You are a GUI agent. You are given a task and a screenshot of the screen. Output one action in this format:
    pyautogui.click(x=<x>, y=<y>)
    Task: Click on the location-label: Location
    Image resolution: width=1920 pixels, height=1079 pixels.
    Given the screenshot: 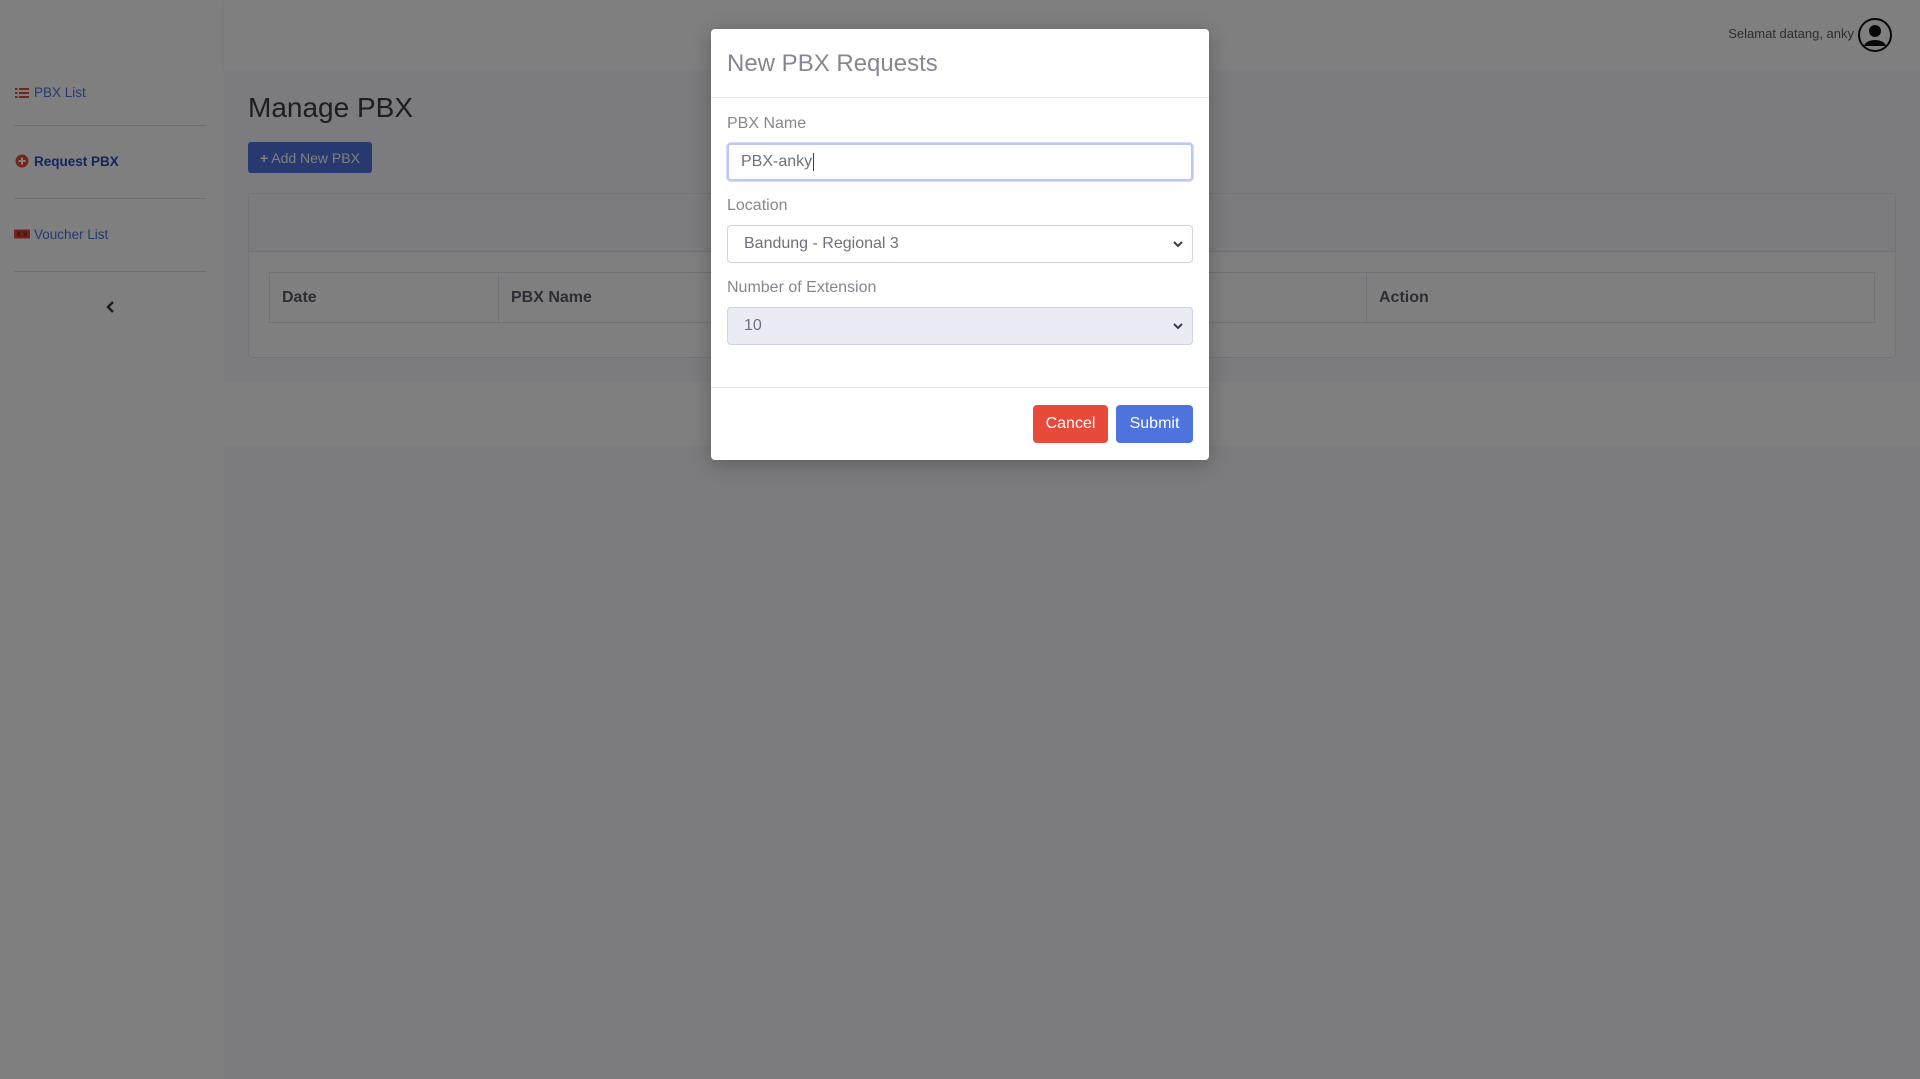 What is the action you would take?
    pyautogui.click(x=757, y=205)
    